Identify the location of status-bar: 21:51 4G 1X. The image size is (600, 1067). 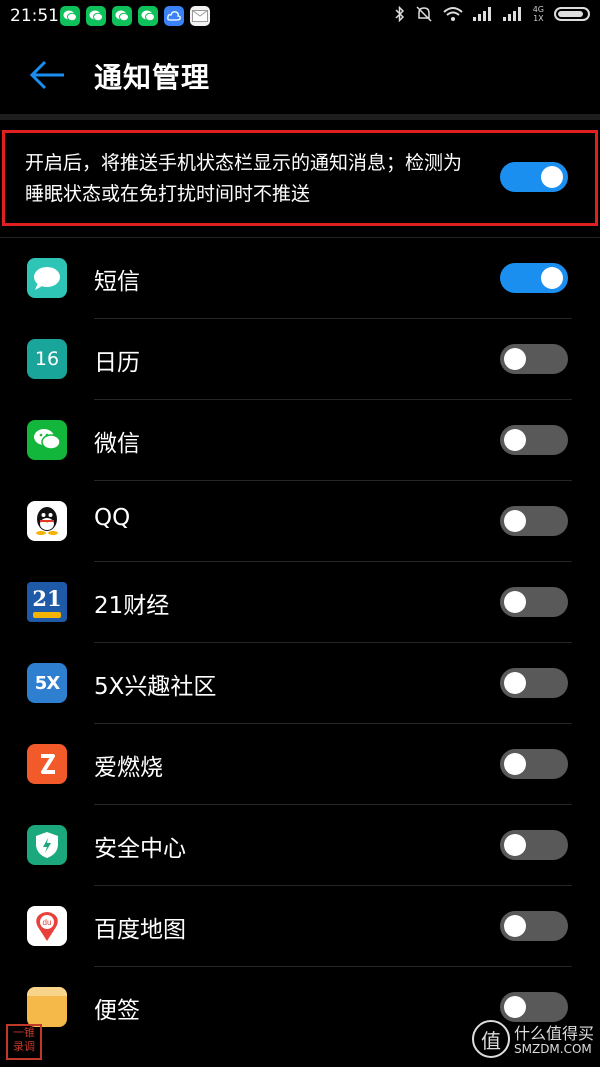
(300, 17).